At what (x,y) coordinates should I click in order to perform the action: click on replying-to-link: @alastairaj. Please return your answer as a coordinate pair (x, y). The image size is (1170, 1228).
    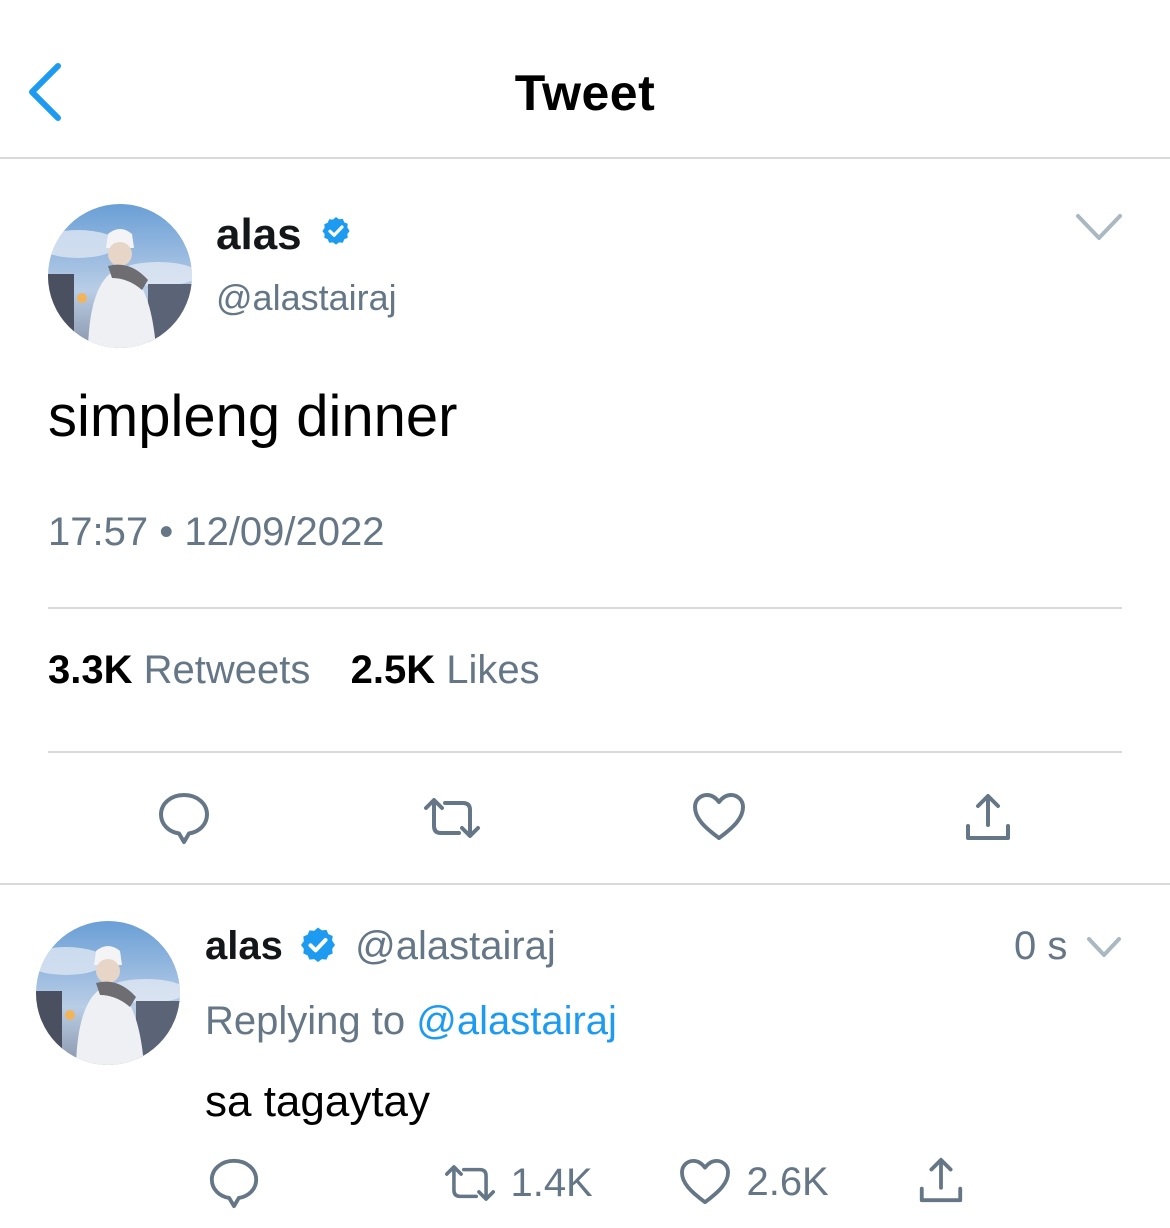
    Looking at the image, I should click on (516, 1021).